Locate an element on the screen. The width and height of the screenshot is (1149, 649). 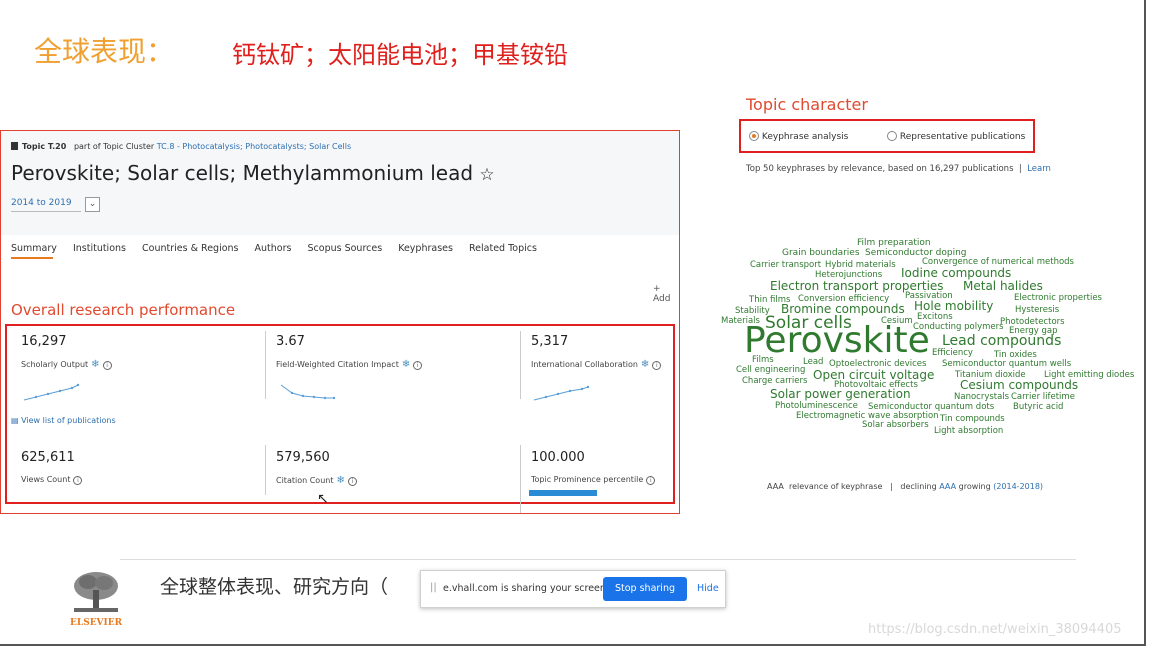
cluster-prefix: part of Topic Cluster is located at coordinates (114, 146).